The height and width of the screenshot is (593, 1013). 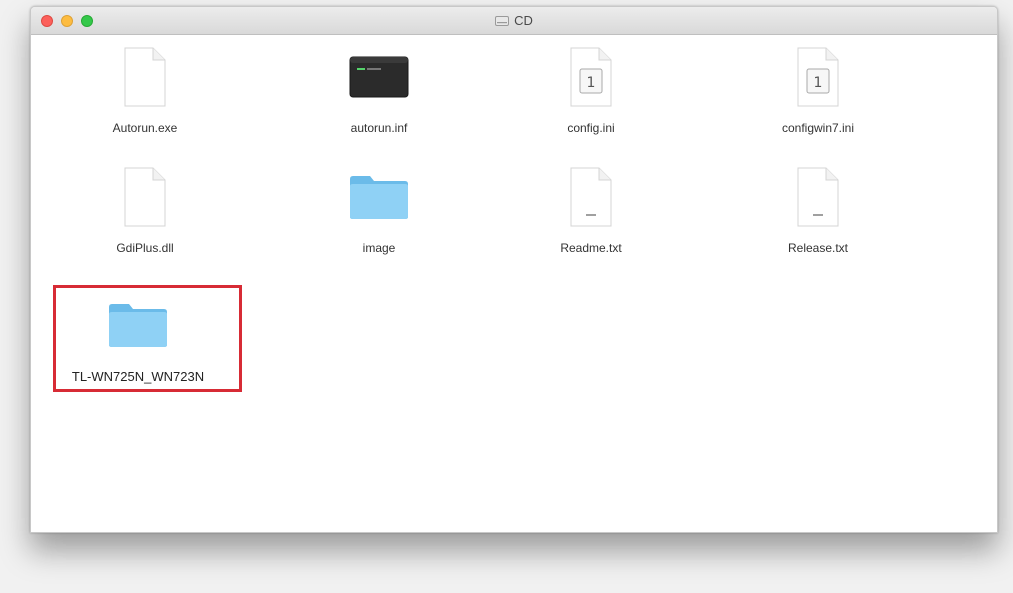 I want to click on disk-icon, so click(x=502, y=21).